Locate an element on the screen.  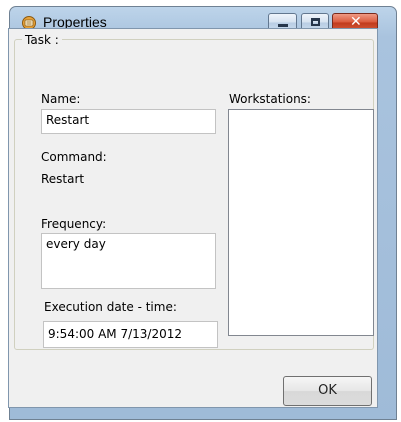
command-value: Restart is located at coordinates (63, 179).